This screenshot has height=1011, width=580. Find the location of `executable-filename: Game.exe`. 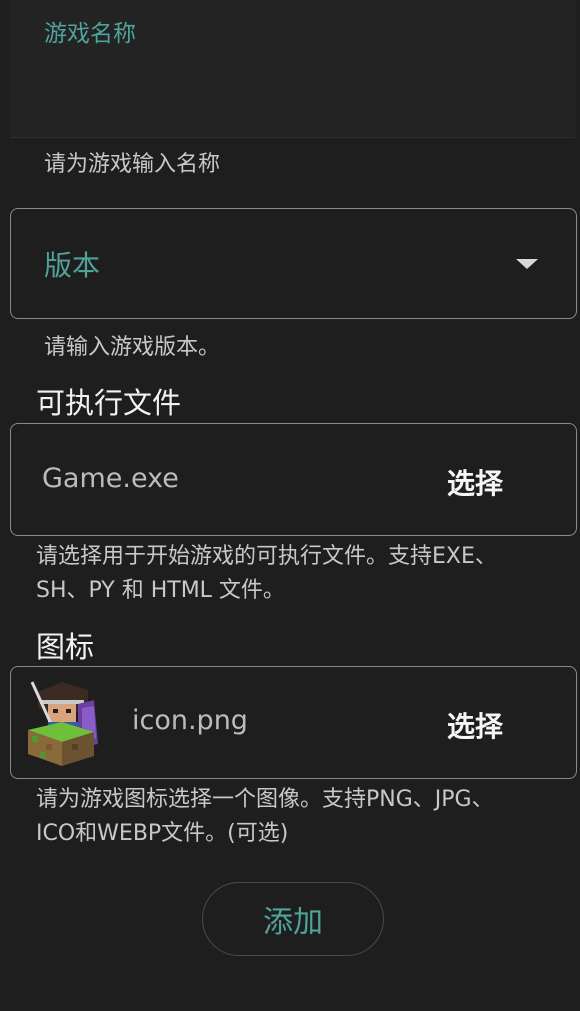

executable-filename: Game.exe is located at coordinates (110, 478).